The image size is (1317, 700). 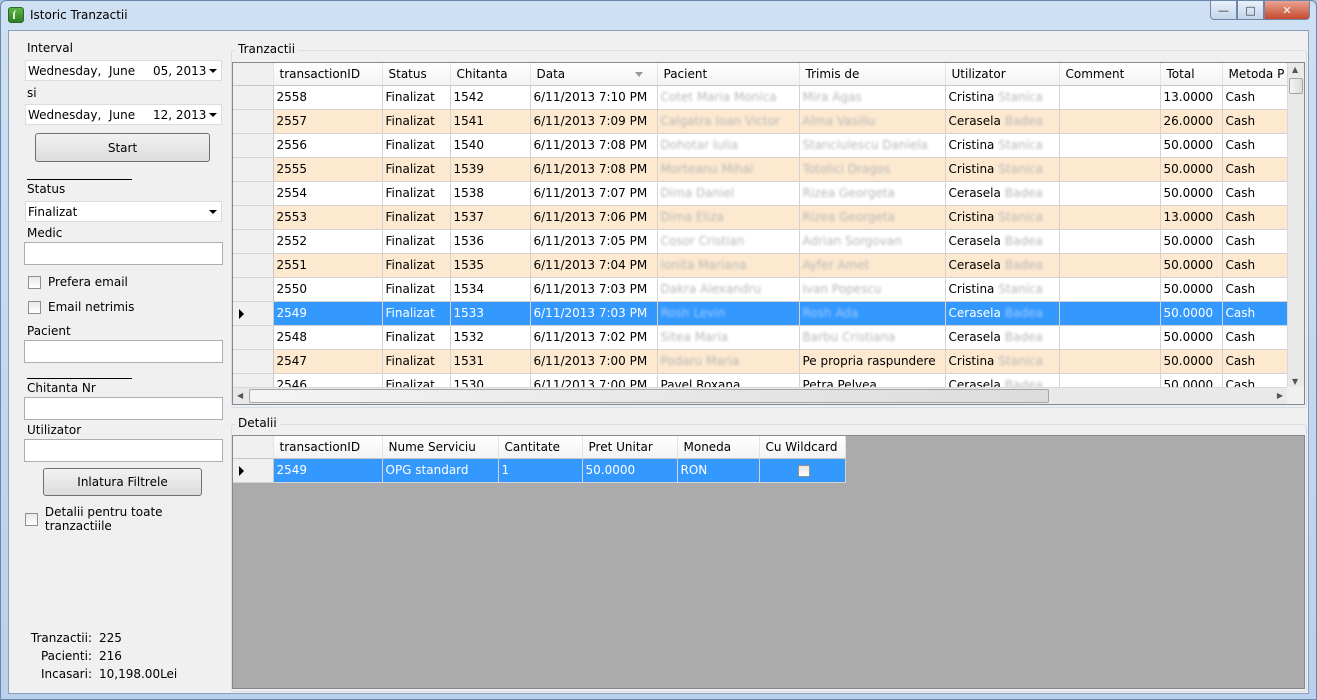 I want to click on detail-col-header-cu-wildcard: Cu Wildcard, so click(x=802, y=447).